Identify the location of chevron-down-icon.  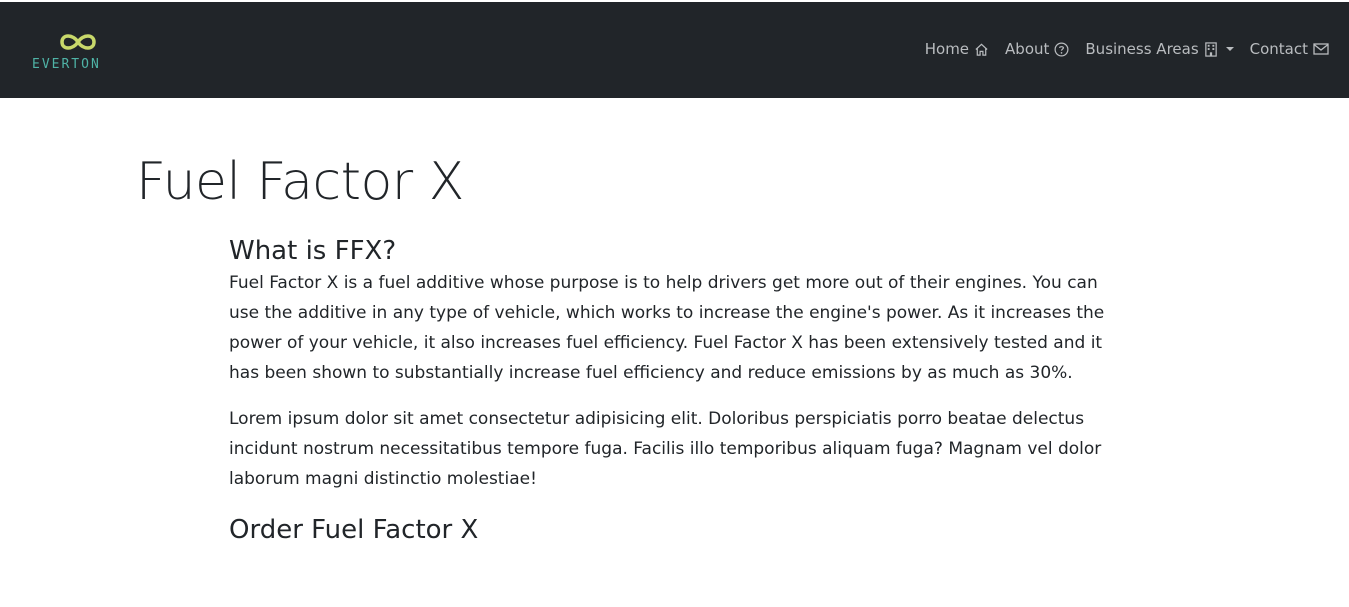
(1229, 49).